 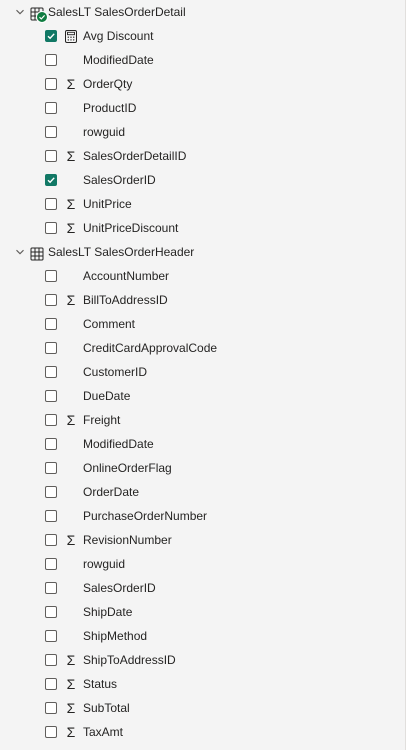 I want to click on field-item: CustomerID, so click(x=202, y=372).